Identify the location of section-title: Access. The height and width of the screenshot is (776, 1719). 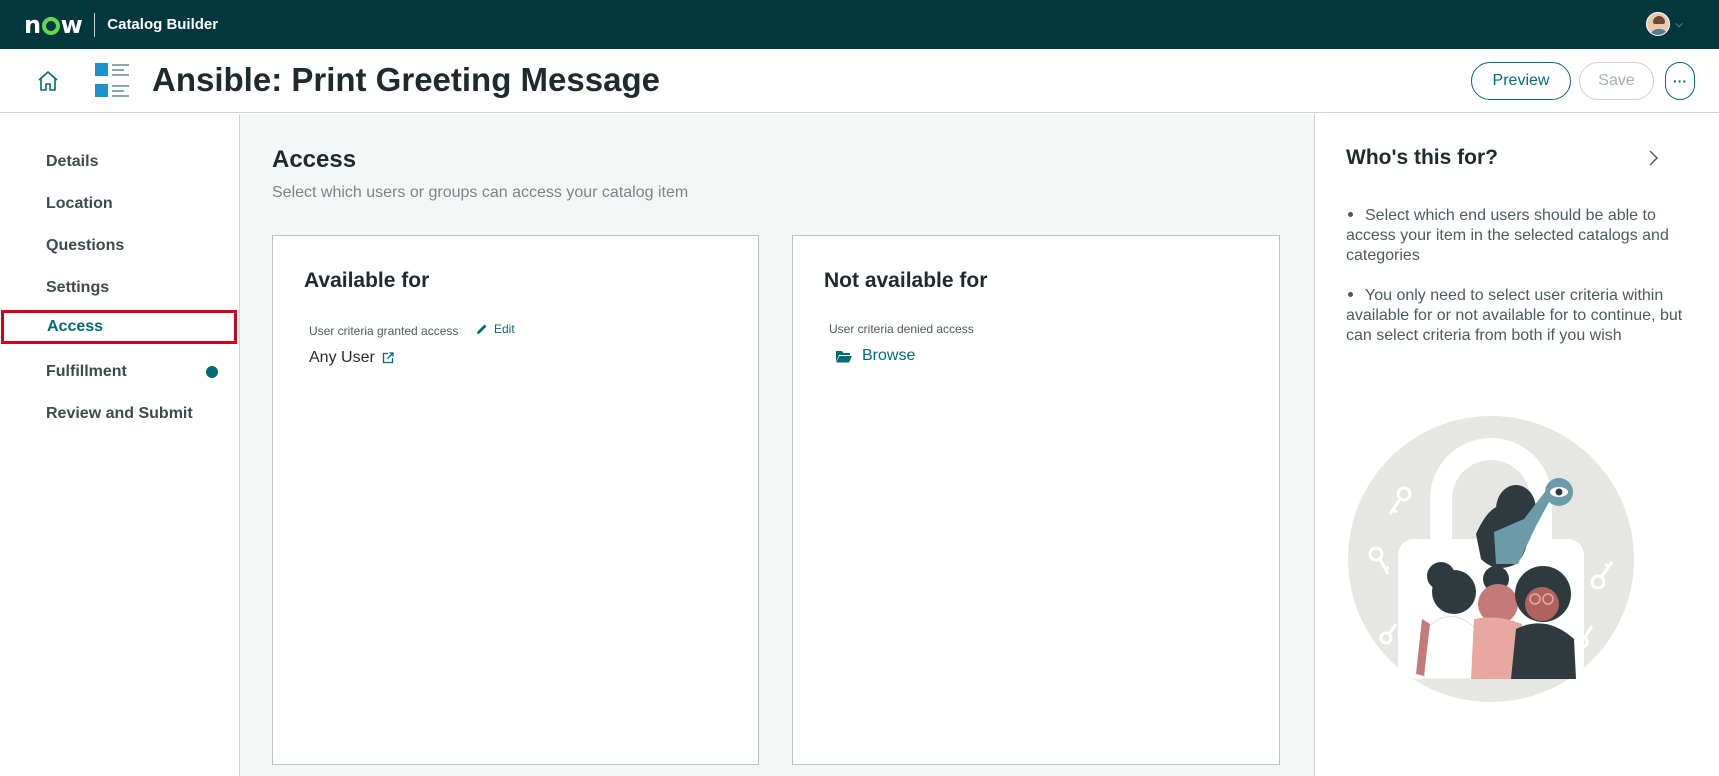
(314, 159).